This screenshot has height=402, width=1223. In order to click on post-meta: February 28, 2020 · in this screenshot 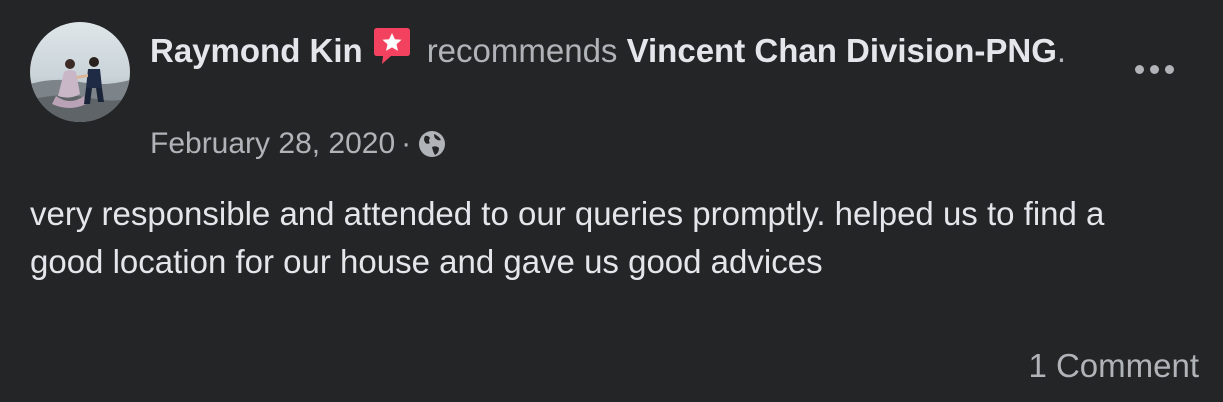, I will do `click(298, 144)`.